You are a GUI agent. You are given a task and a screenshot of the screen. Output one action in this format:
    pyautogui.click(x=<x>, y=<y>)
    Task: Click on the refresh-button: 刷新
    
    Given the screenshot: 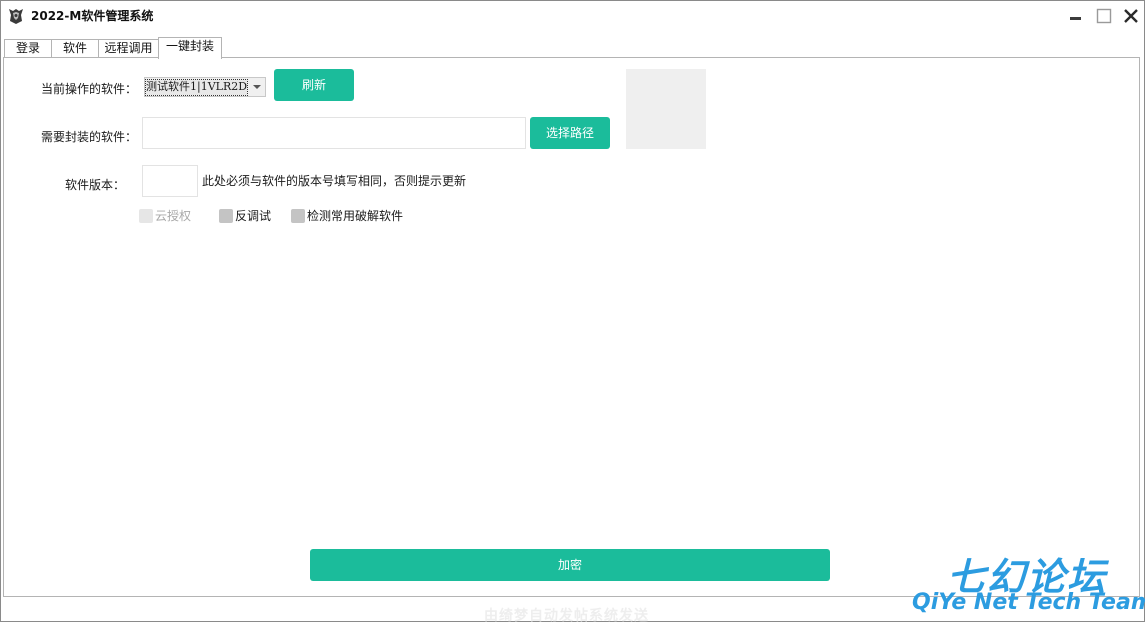 What is the action you would take?
    pyautogui.click(x=314, y=85)
    